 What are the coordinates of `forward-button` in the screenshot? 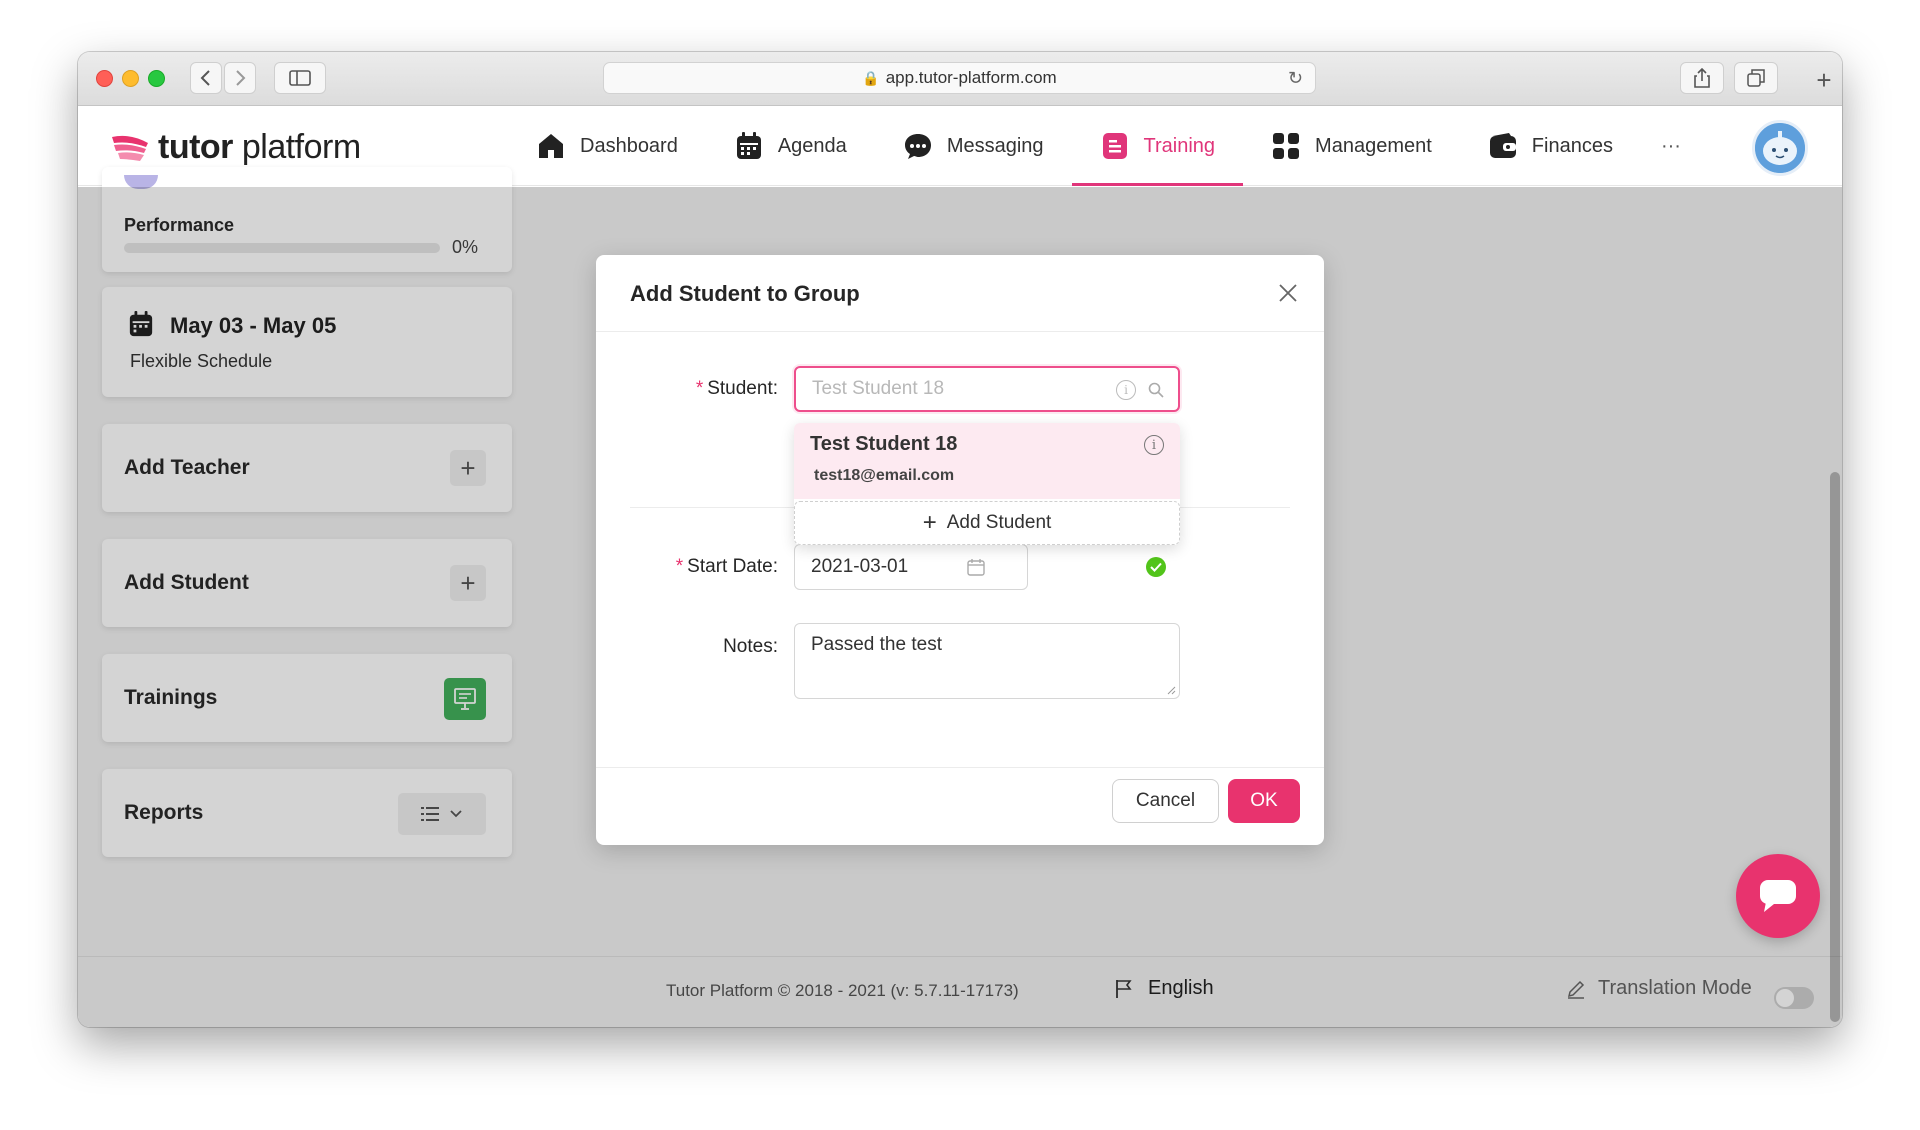 It's located at (240, 78).